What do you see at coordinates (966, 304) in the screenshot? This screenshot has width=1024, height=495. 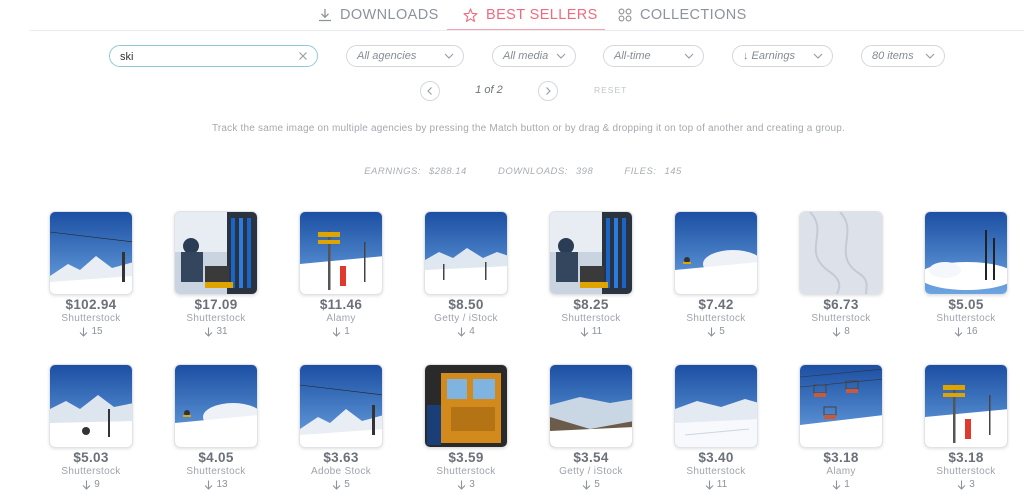 I see `earnings-amount: $5.05` at bounding box center [966, 304].